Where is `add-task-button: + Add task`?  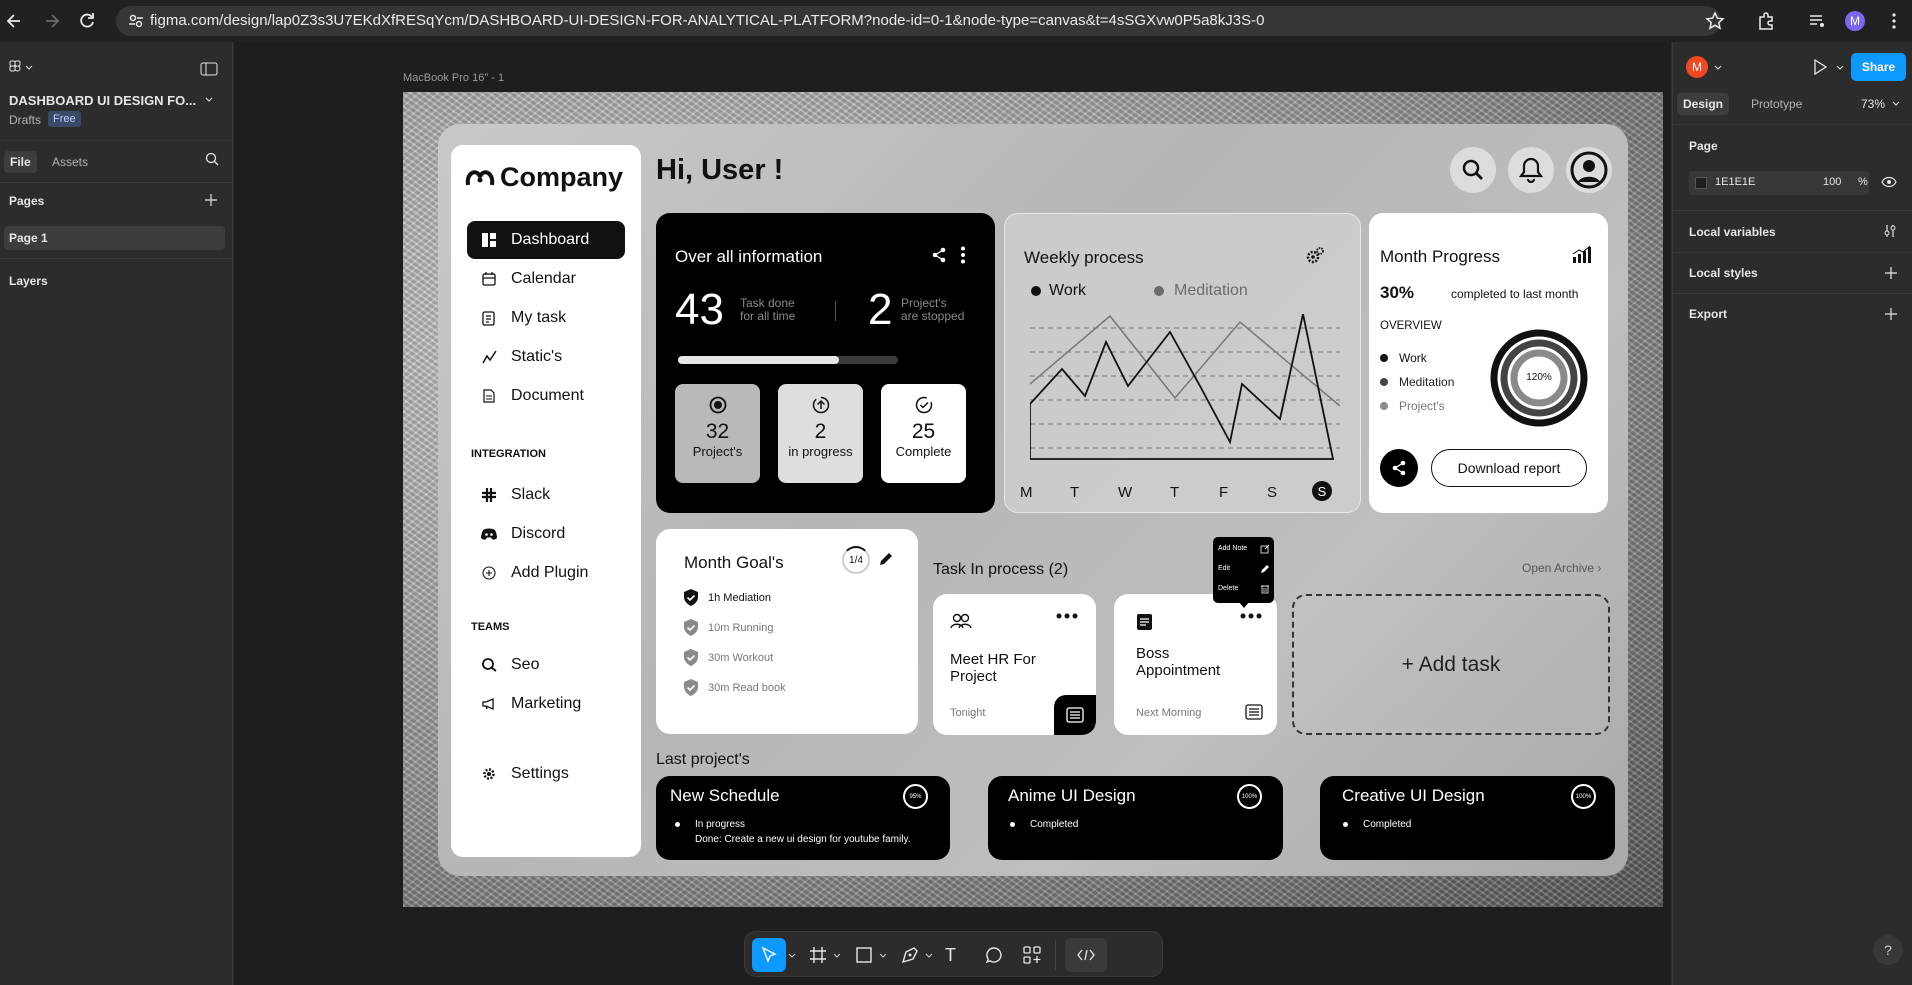
add-task-button: + Add task is located at coordinates (1451, 664).